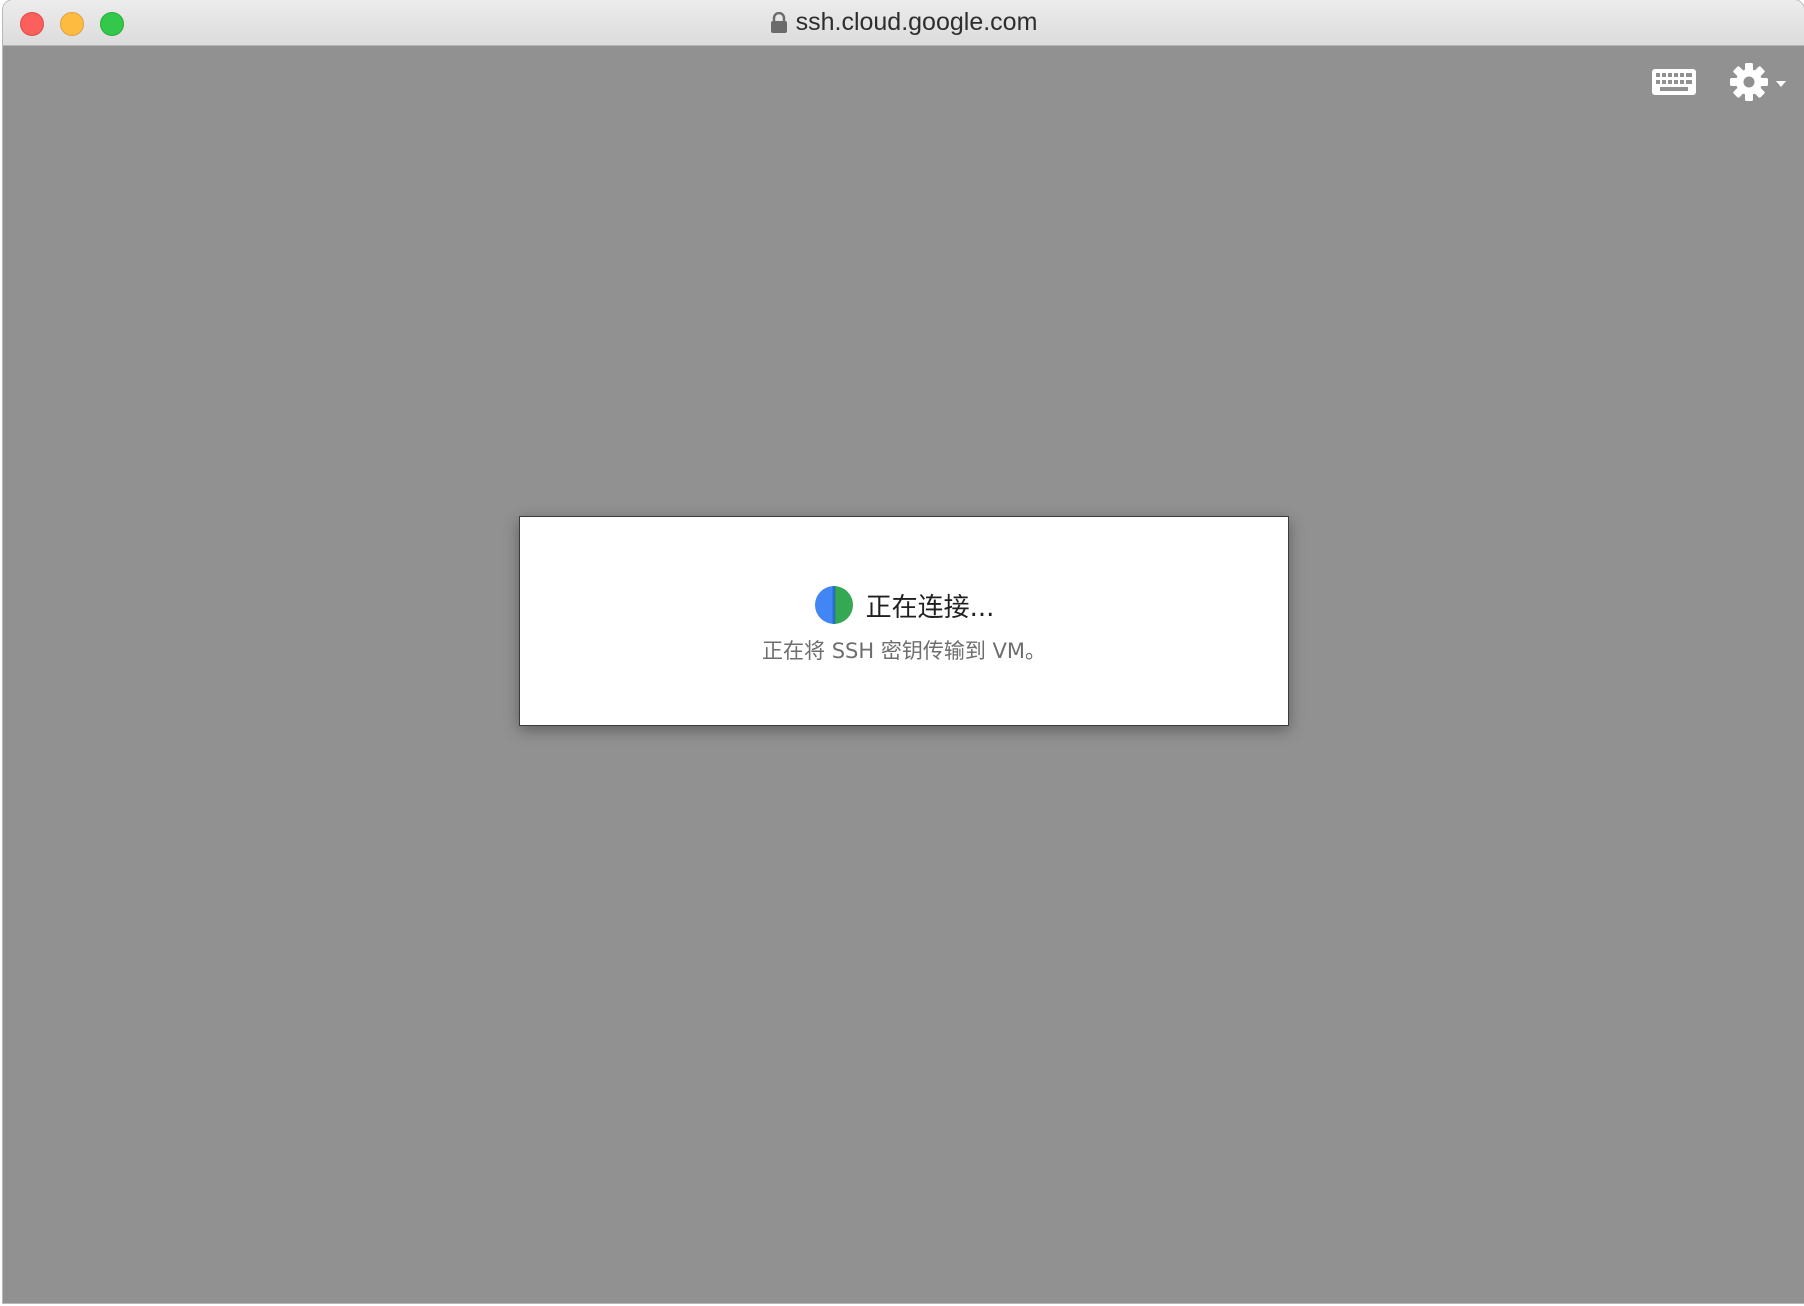 The width and height of the screenshot is (1804, 1306). I want to click on page-url: ssh.cloud.google.com, so click(916, 22).